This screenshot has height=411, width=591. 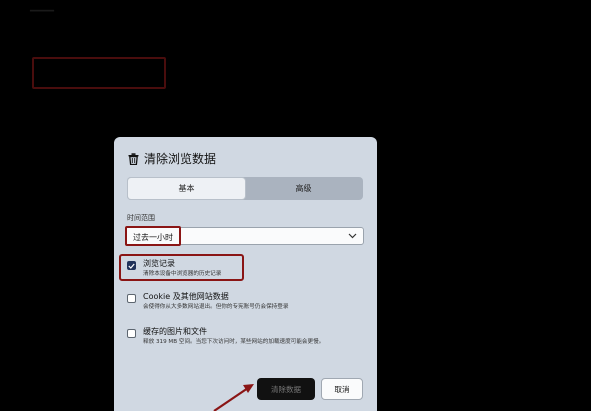 What do you see at coordinates (233, 397) in the screenshot?
I see `annotation-arrow-icon` at bounding box center [233, 397].